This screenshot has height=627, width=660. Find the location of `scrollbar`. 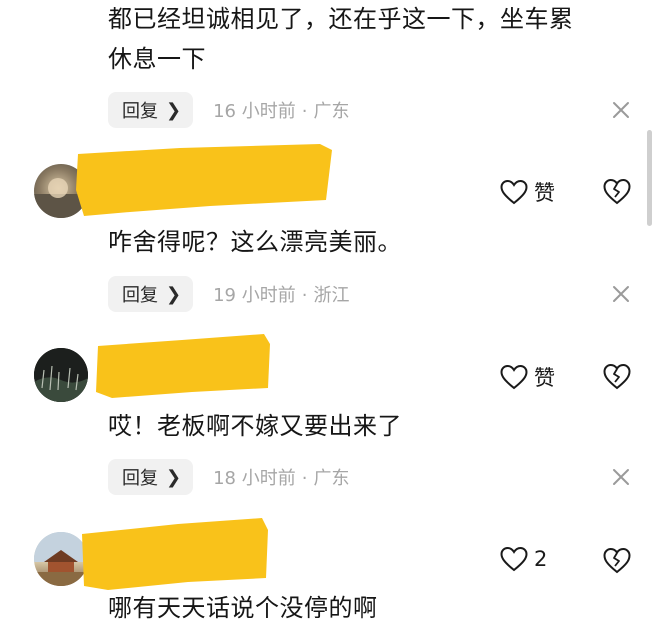

scrollbar is located at coordinates (649, 178).